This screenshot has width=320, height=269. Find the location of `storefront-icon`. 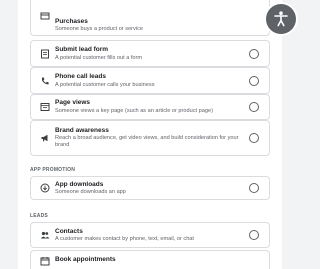

storefront-icon is located at coordinates (45, 16).